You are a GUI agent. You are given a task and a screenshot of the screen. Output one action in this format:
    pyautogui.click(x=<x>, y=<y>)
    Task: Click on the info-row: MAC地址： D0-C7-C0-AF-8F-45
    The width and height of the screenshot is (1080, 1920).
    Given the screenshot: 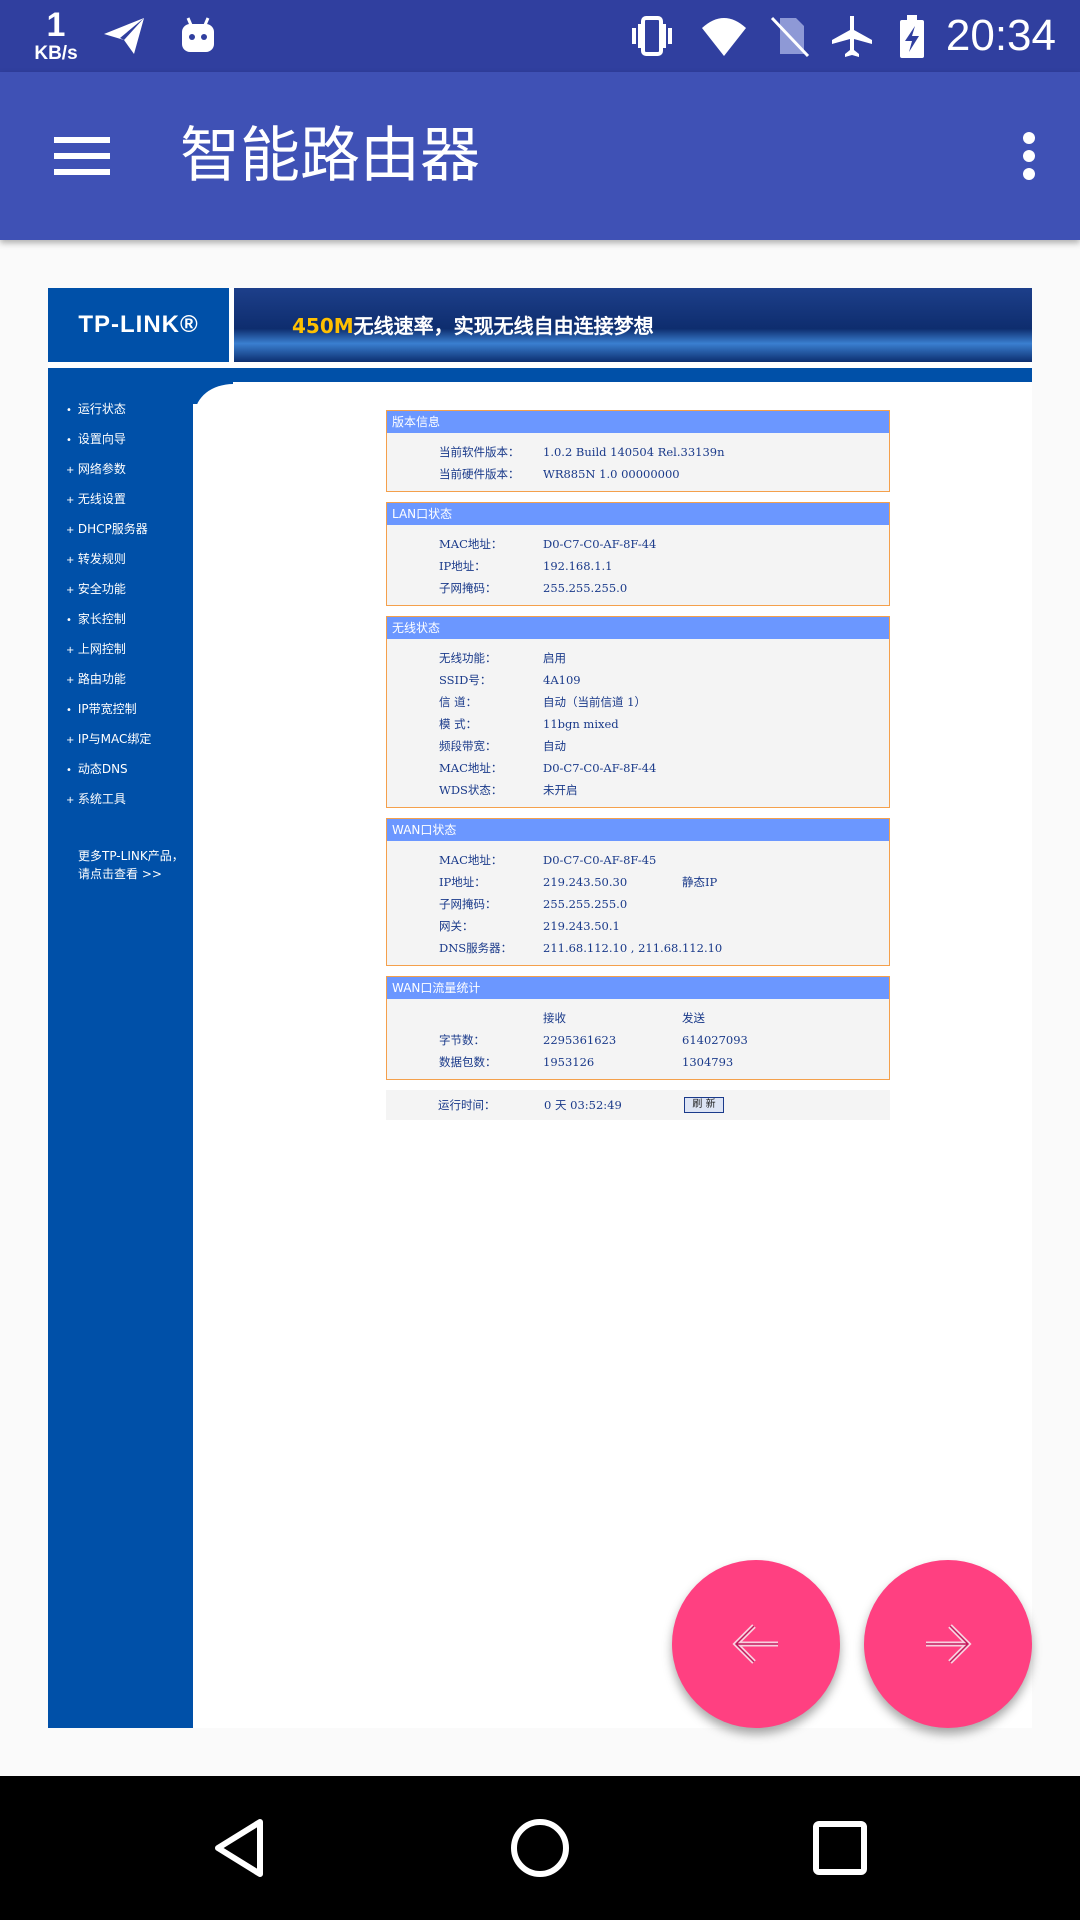 What is the action you would take?
    pyautogui.click(x=638, y=860)
    